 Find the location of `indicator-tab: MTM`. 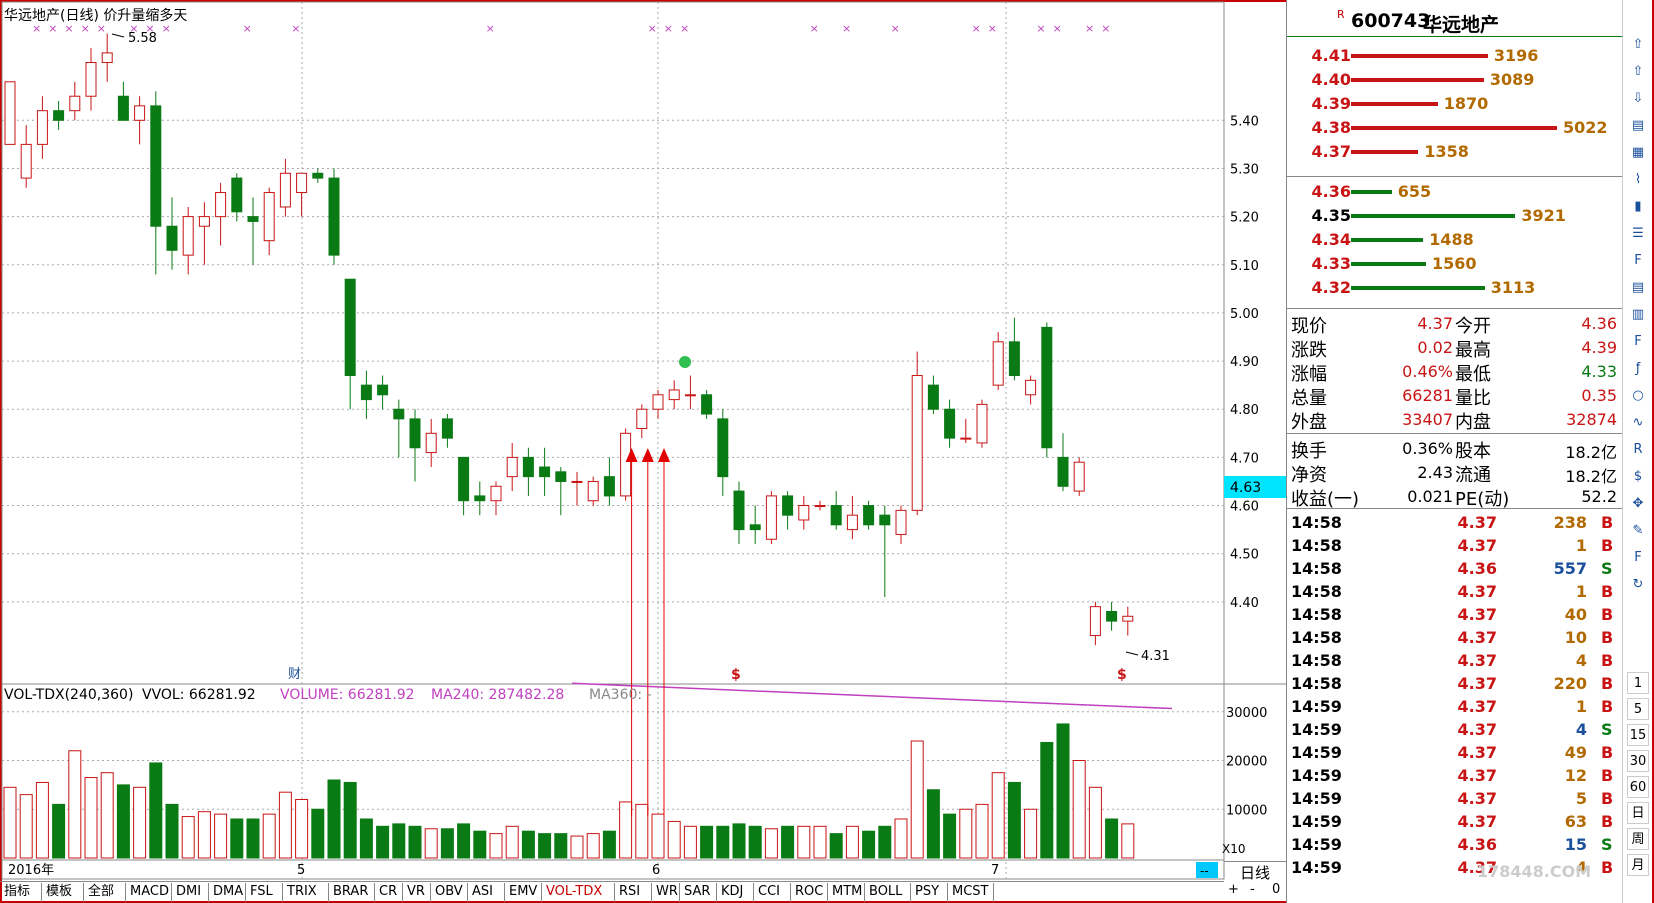

indicator-tab: MTM is located at coordinates (846, 892).